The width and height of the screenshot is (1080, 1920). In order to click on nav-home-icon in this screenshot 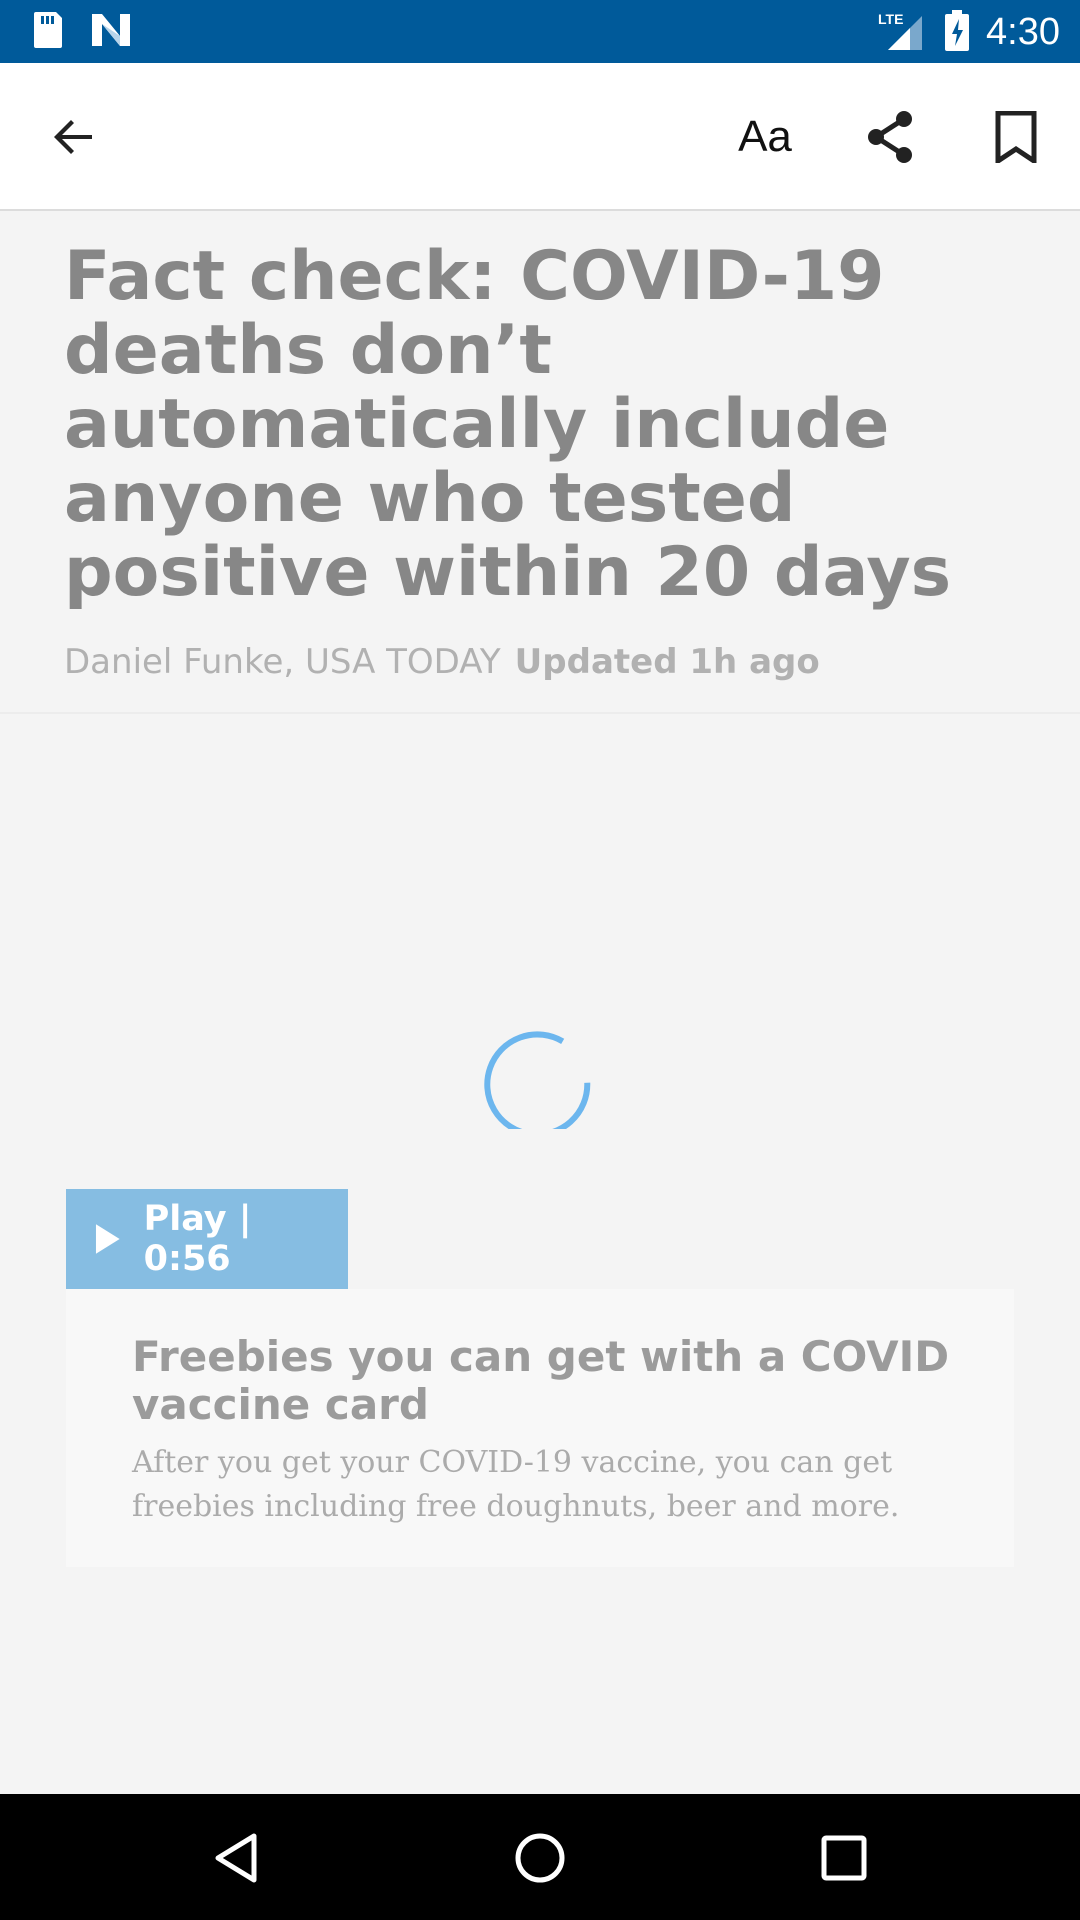, I will do `click(540, 1858)`.